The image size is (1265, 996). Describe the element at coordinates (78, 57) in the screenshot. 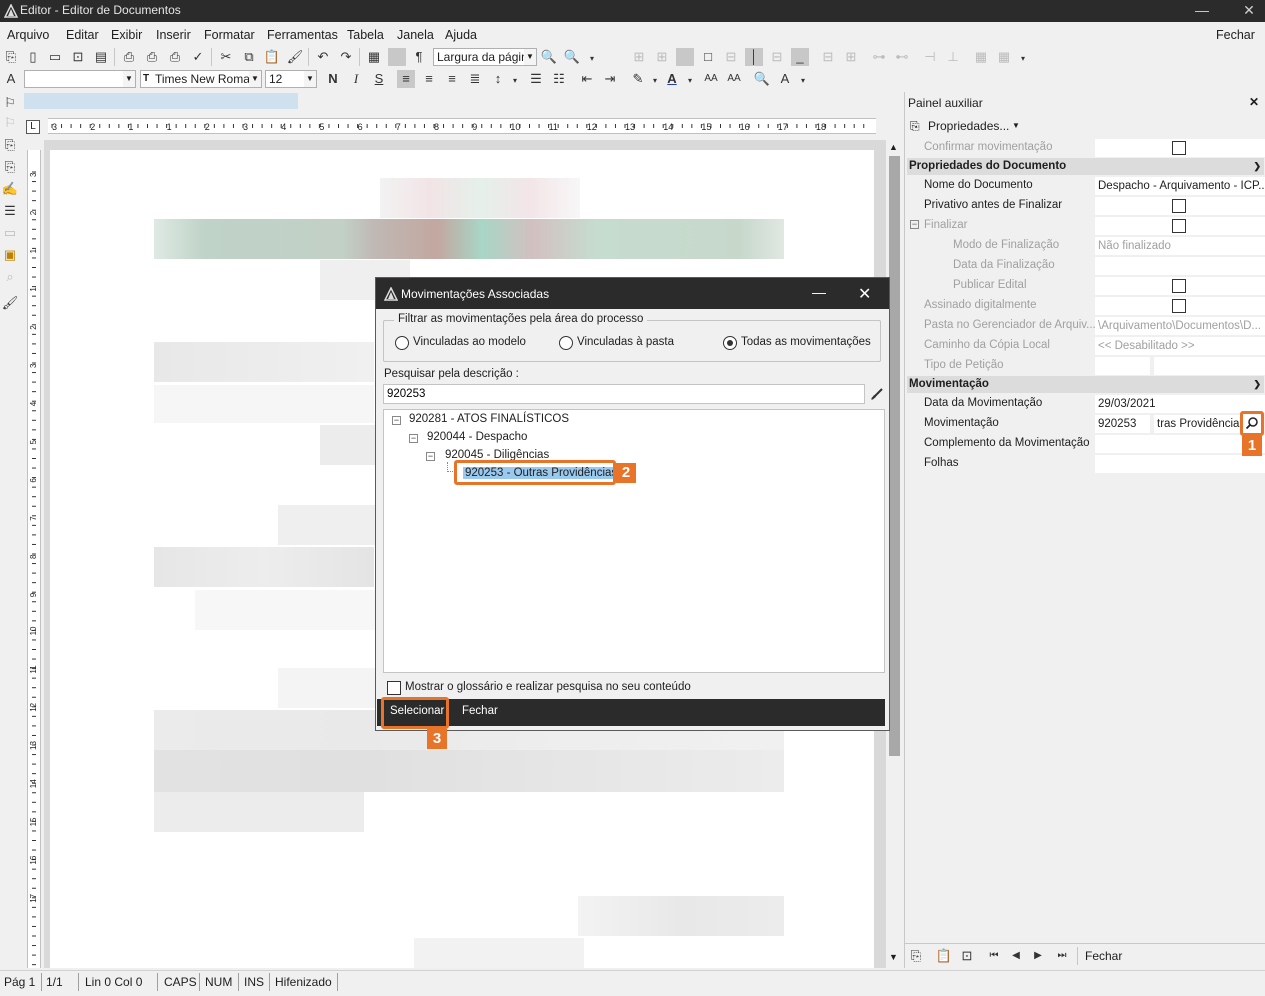

I see `save-as-icon: ⊡` at that location.